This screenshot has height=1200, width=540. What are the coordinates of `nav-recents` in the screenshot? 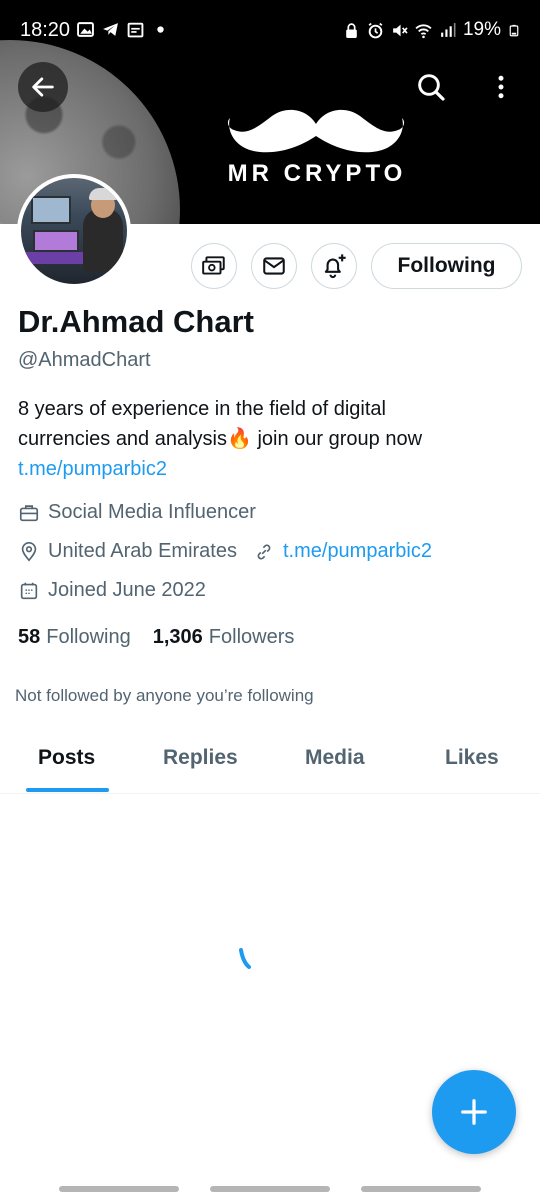 It's located at (119, 1189).